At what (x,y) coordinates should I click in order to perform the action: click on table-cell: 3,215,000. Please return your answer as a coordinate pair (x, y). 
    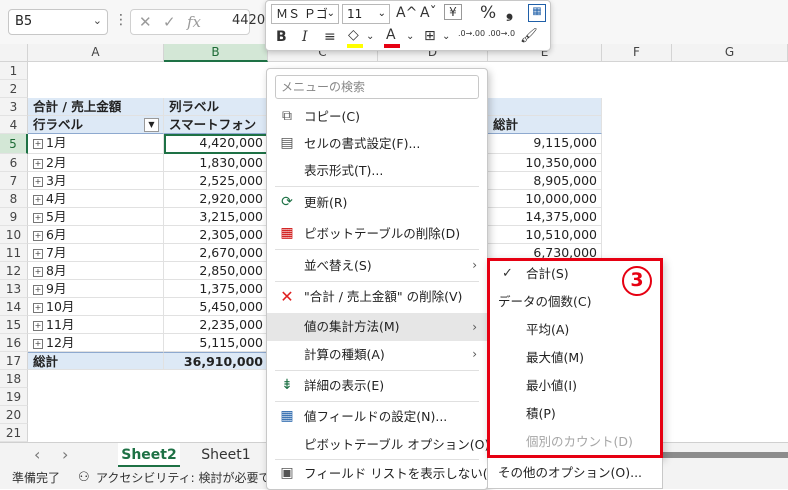
    Looking at the image, I should click on (216, 217).